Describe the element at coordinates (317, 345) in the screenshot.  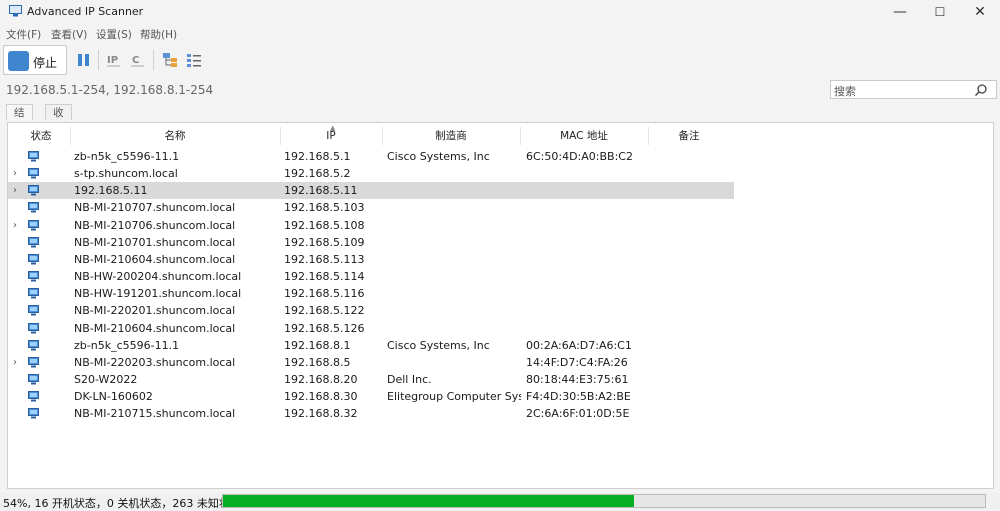
I see `row-ip: 192.168.8.1` at that location.